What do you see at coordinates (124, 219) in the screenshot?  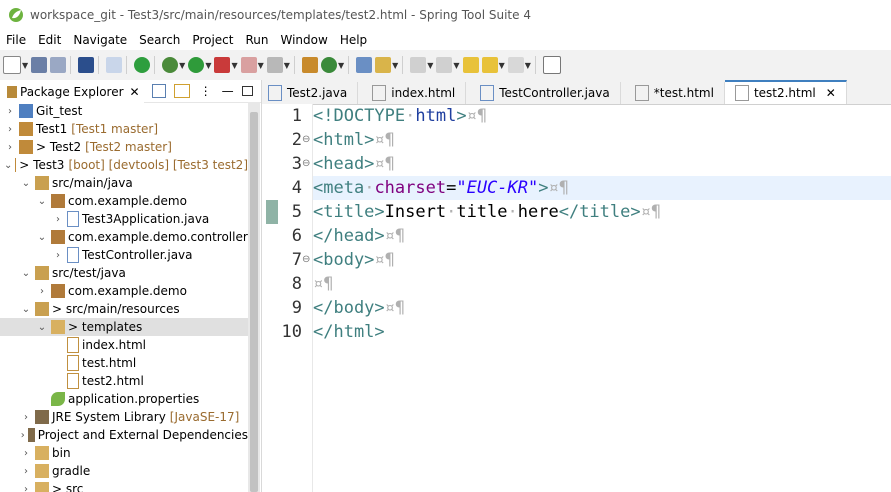 I see `tree-item-java-file: › Test3Application.java` at bounding box center [124, 219].